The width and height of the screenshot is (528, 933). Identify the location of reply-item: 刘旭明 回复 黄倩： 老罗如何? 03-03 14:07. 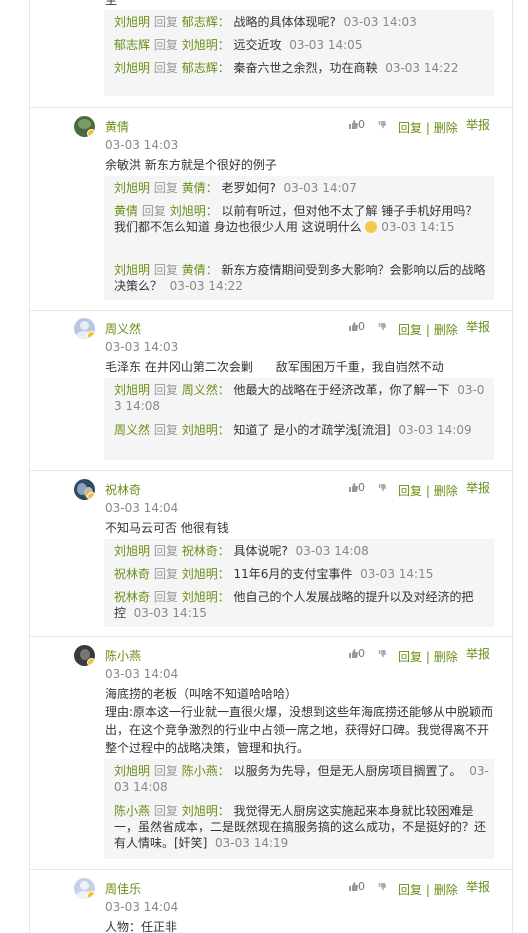
(301, 188).